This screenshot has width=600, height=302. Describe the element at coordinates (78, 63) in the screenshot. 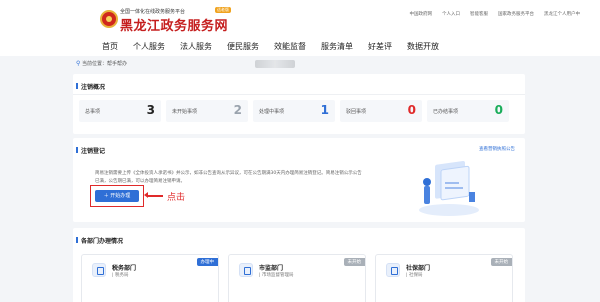

I see `location-pin-icon: ⚲` at that location.